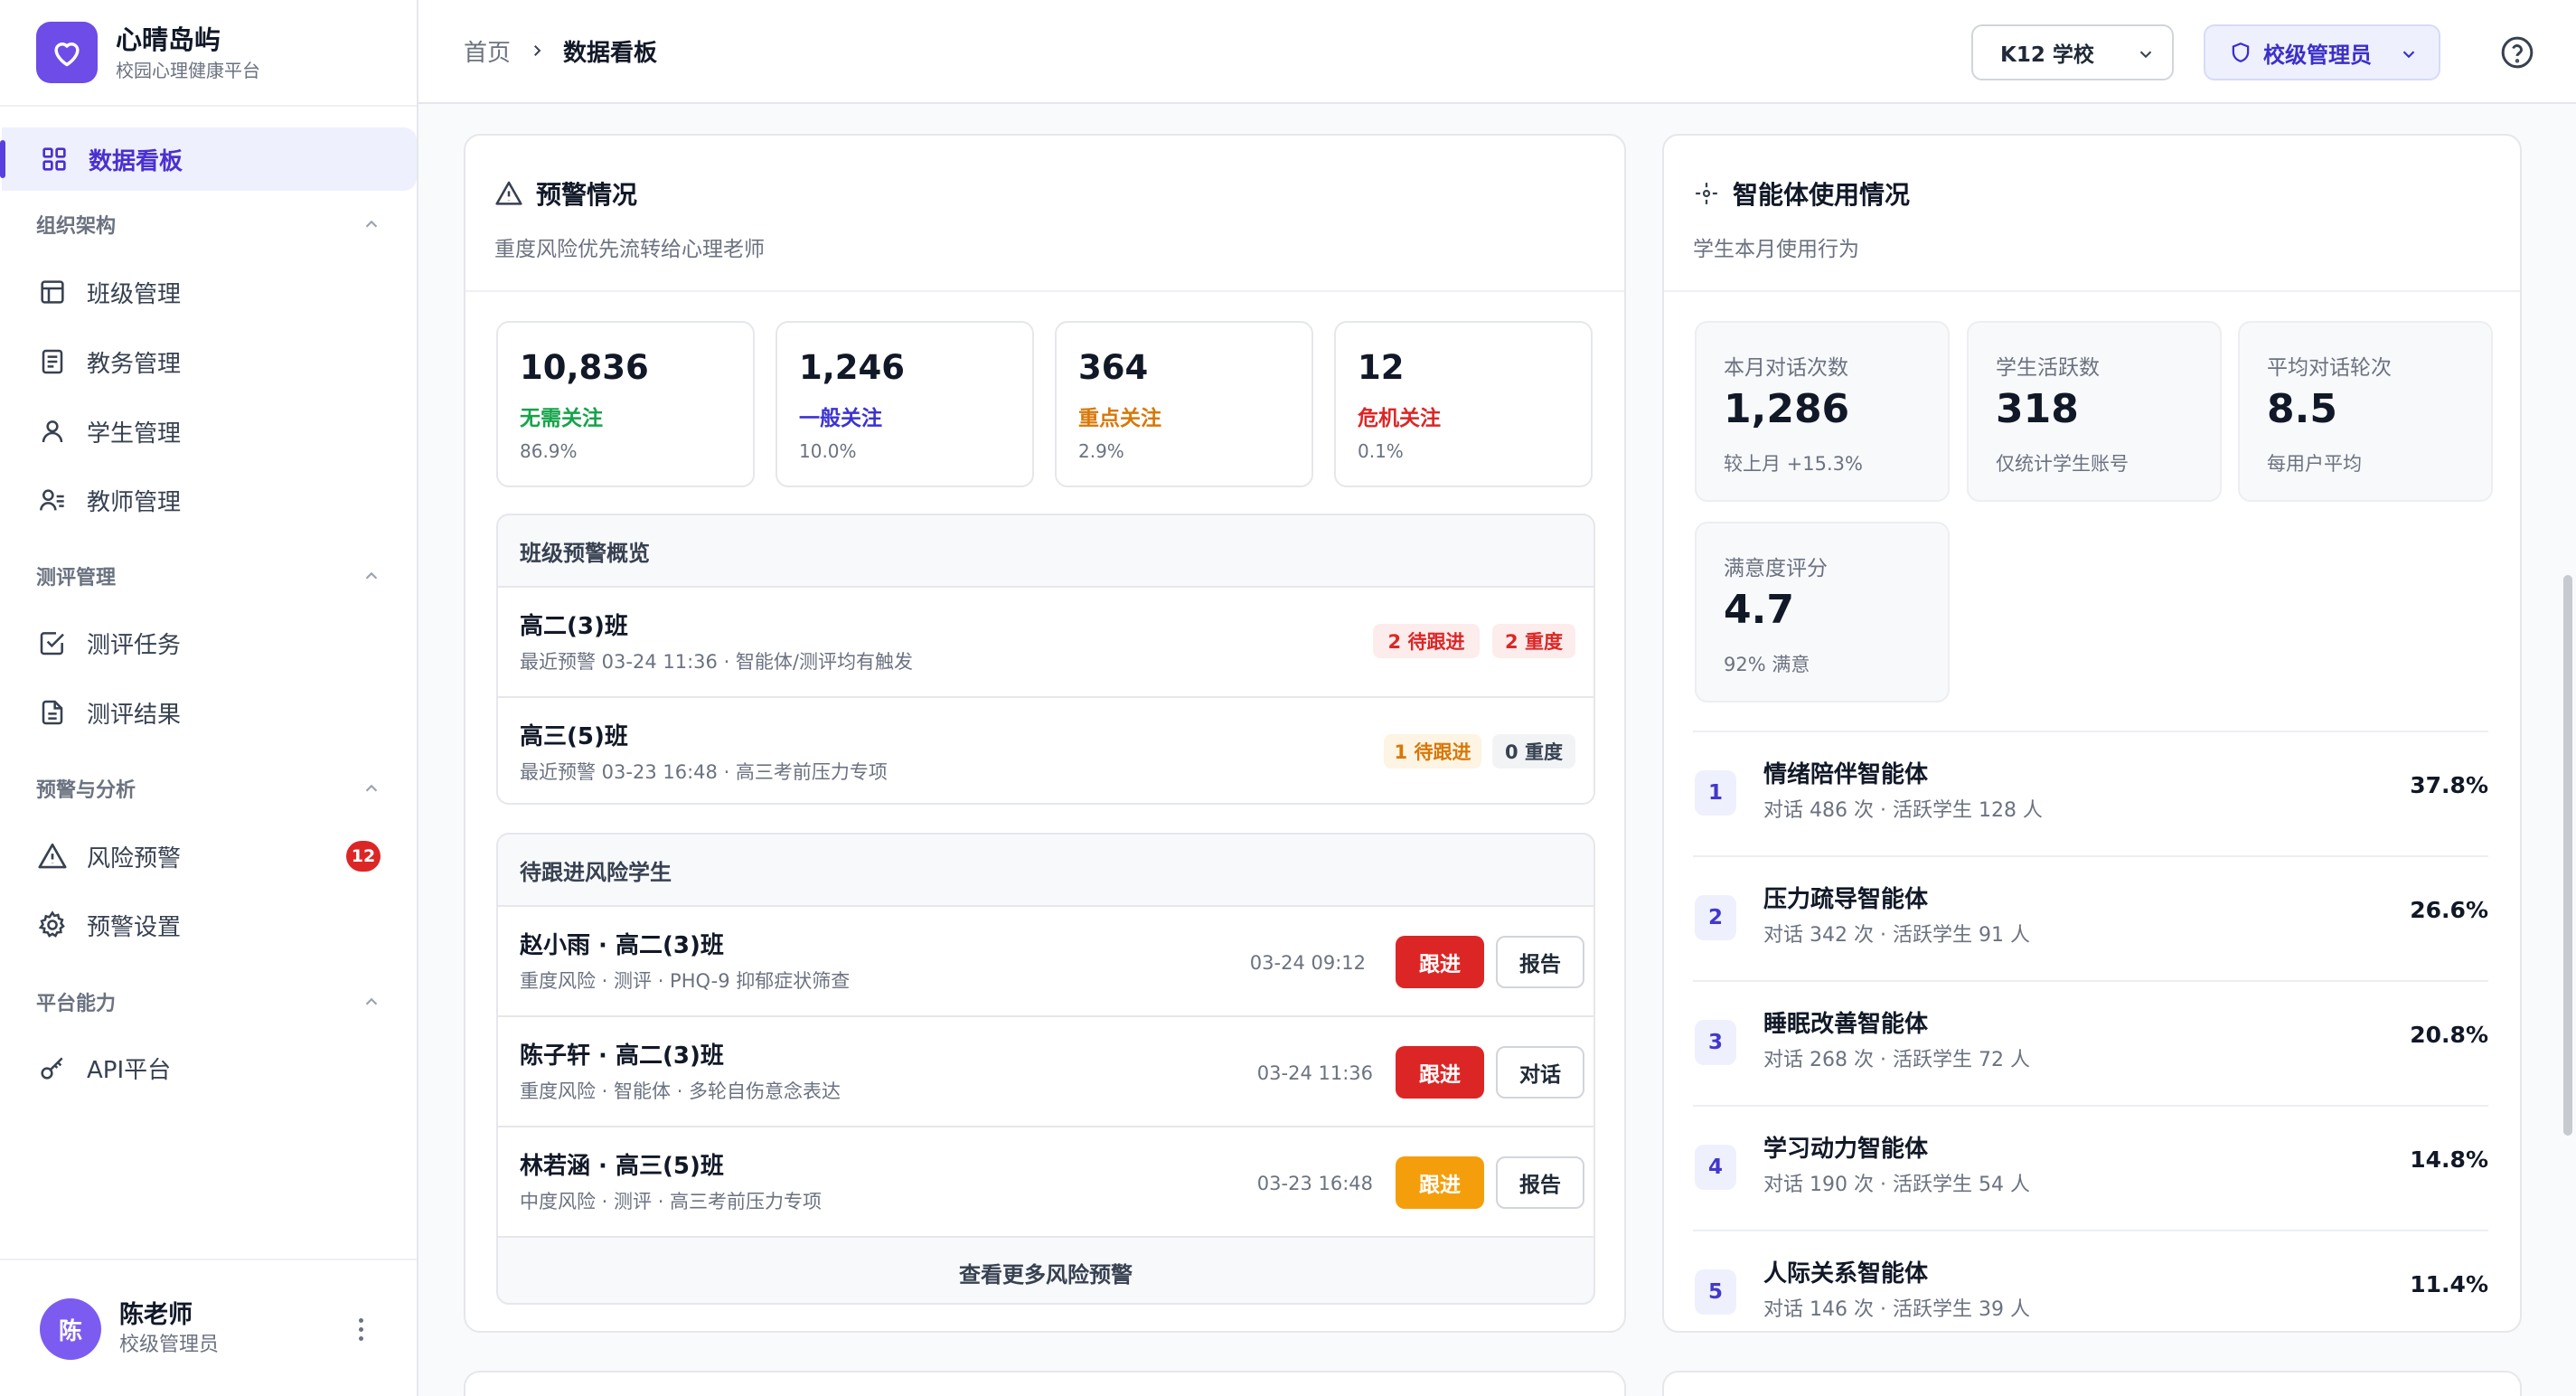 This screenshot has width=2576, height=1396. I want to click on class-name: 高三(5)班, so click(574, 736).